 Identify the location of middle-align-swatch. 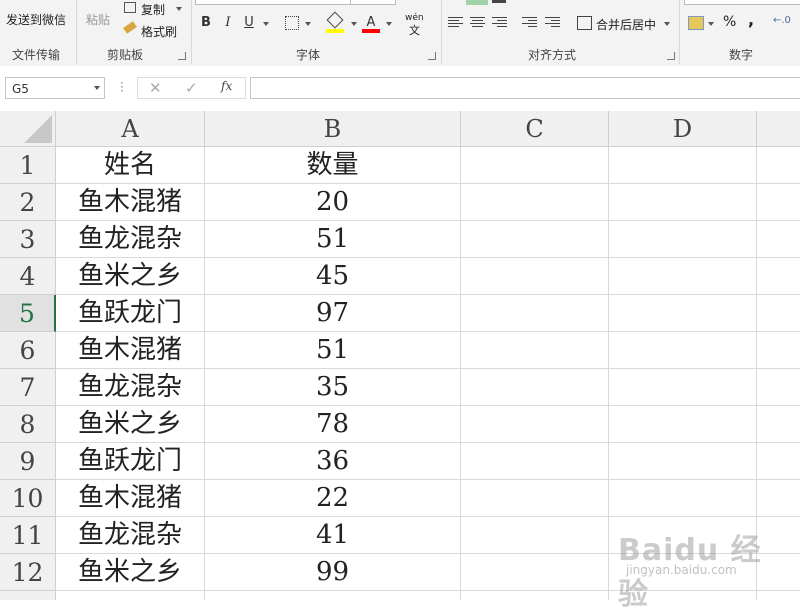
(499, 1).